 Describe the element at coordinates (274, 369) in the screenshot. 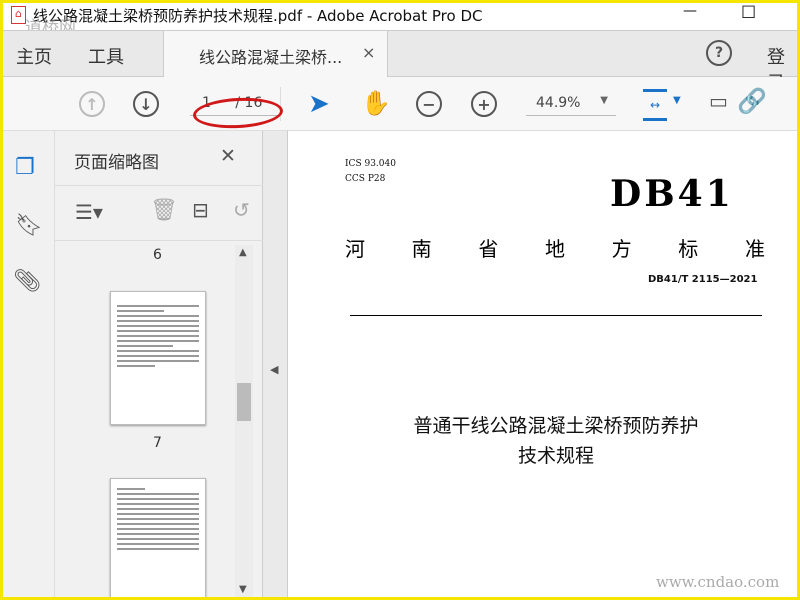

I see `collapse-arrow-icon: ◀` at that location.